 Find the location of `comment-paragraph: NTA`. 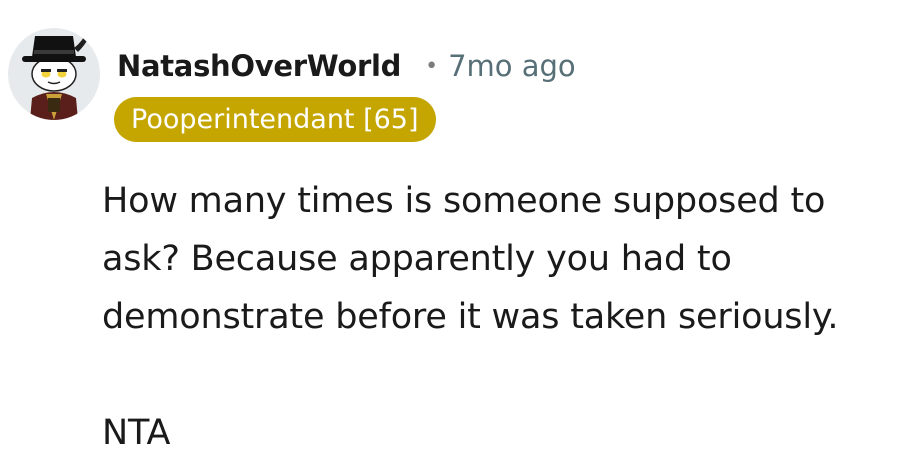

comment-paragraph: NTA is located at coordinates (136, 433).